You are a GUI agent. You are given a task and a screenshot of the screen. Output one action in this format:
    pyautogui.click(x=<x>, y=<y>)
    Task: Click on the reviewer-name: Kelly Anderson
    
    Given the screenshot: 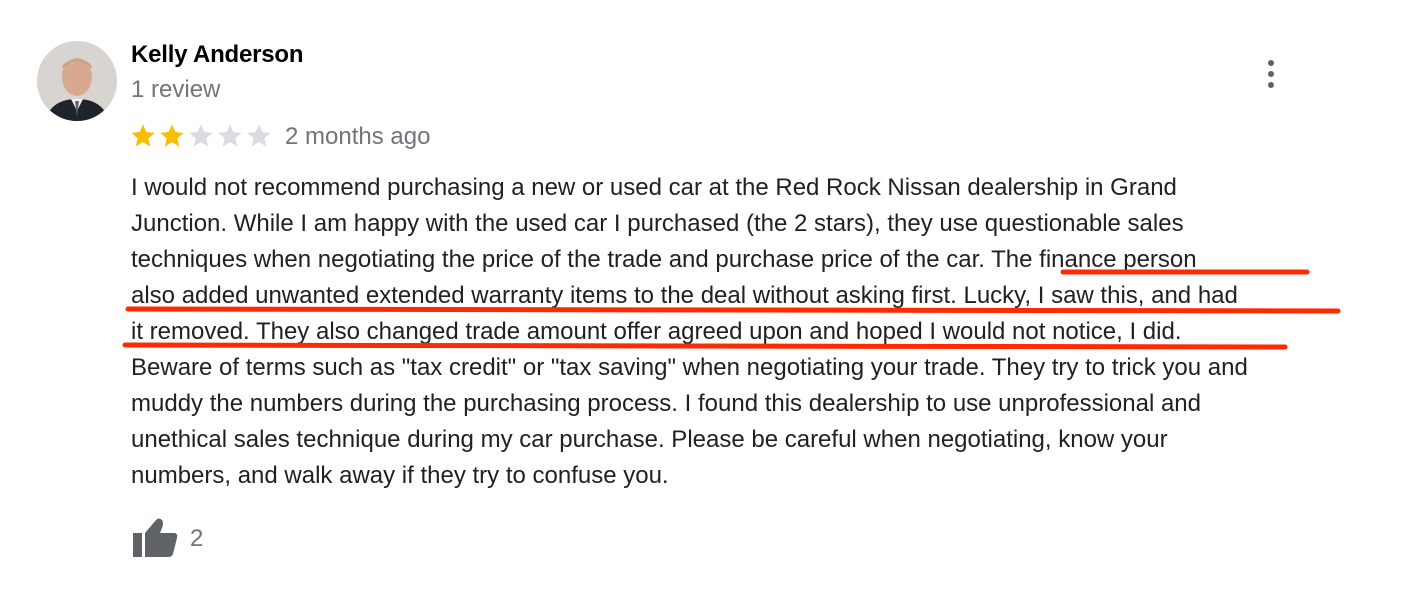 What is the action you would take?
    pyautogui.click(x=217, y=55)
    